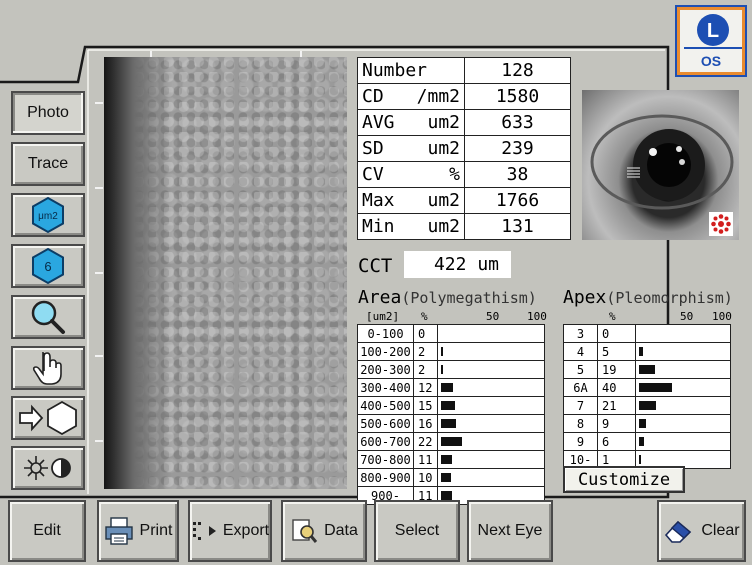  Describe the element at coordinates (464, 122) in the screenshot. I see `stat-row: AVG um2 633` at that location.